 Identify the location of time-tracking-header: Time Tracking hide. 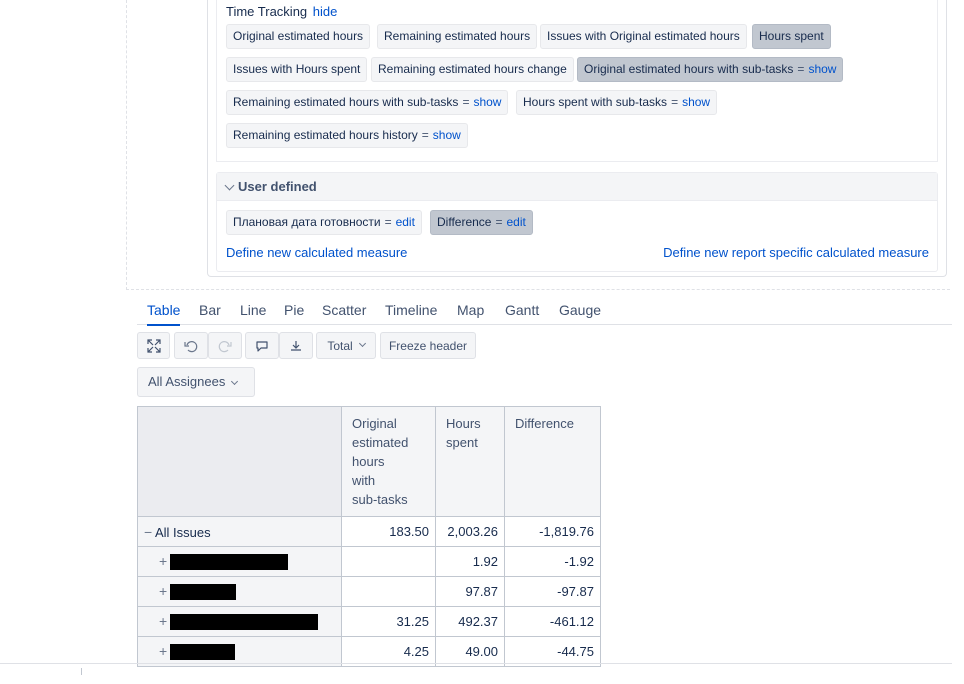
(281, 11).